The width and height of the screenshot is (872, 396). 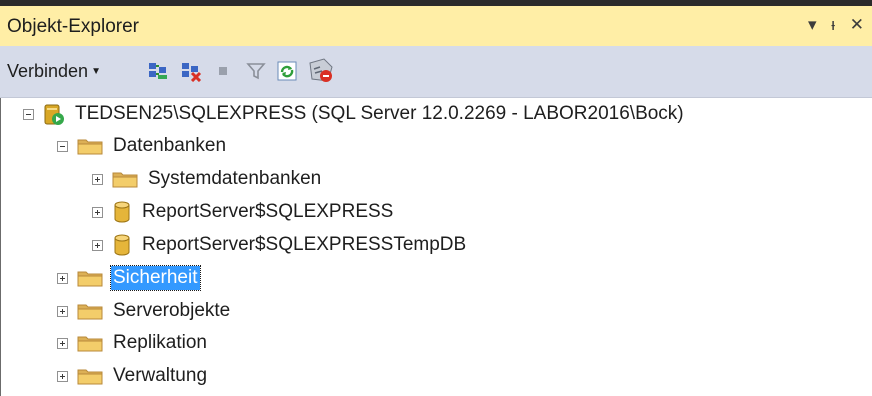 What do you see at coordinates (304, 244) in the screenshot?
I see `reportserver-tempdb-label: ReportServer$SQLEXPRESSTempDB` at bounding box center [304, 244].